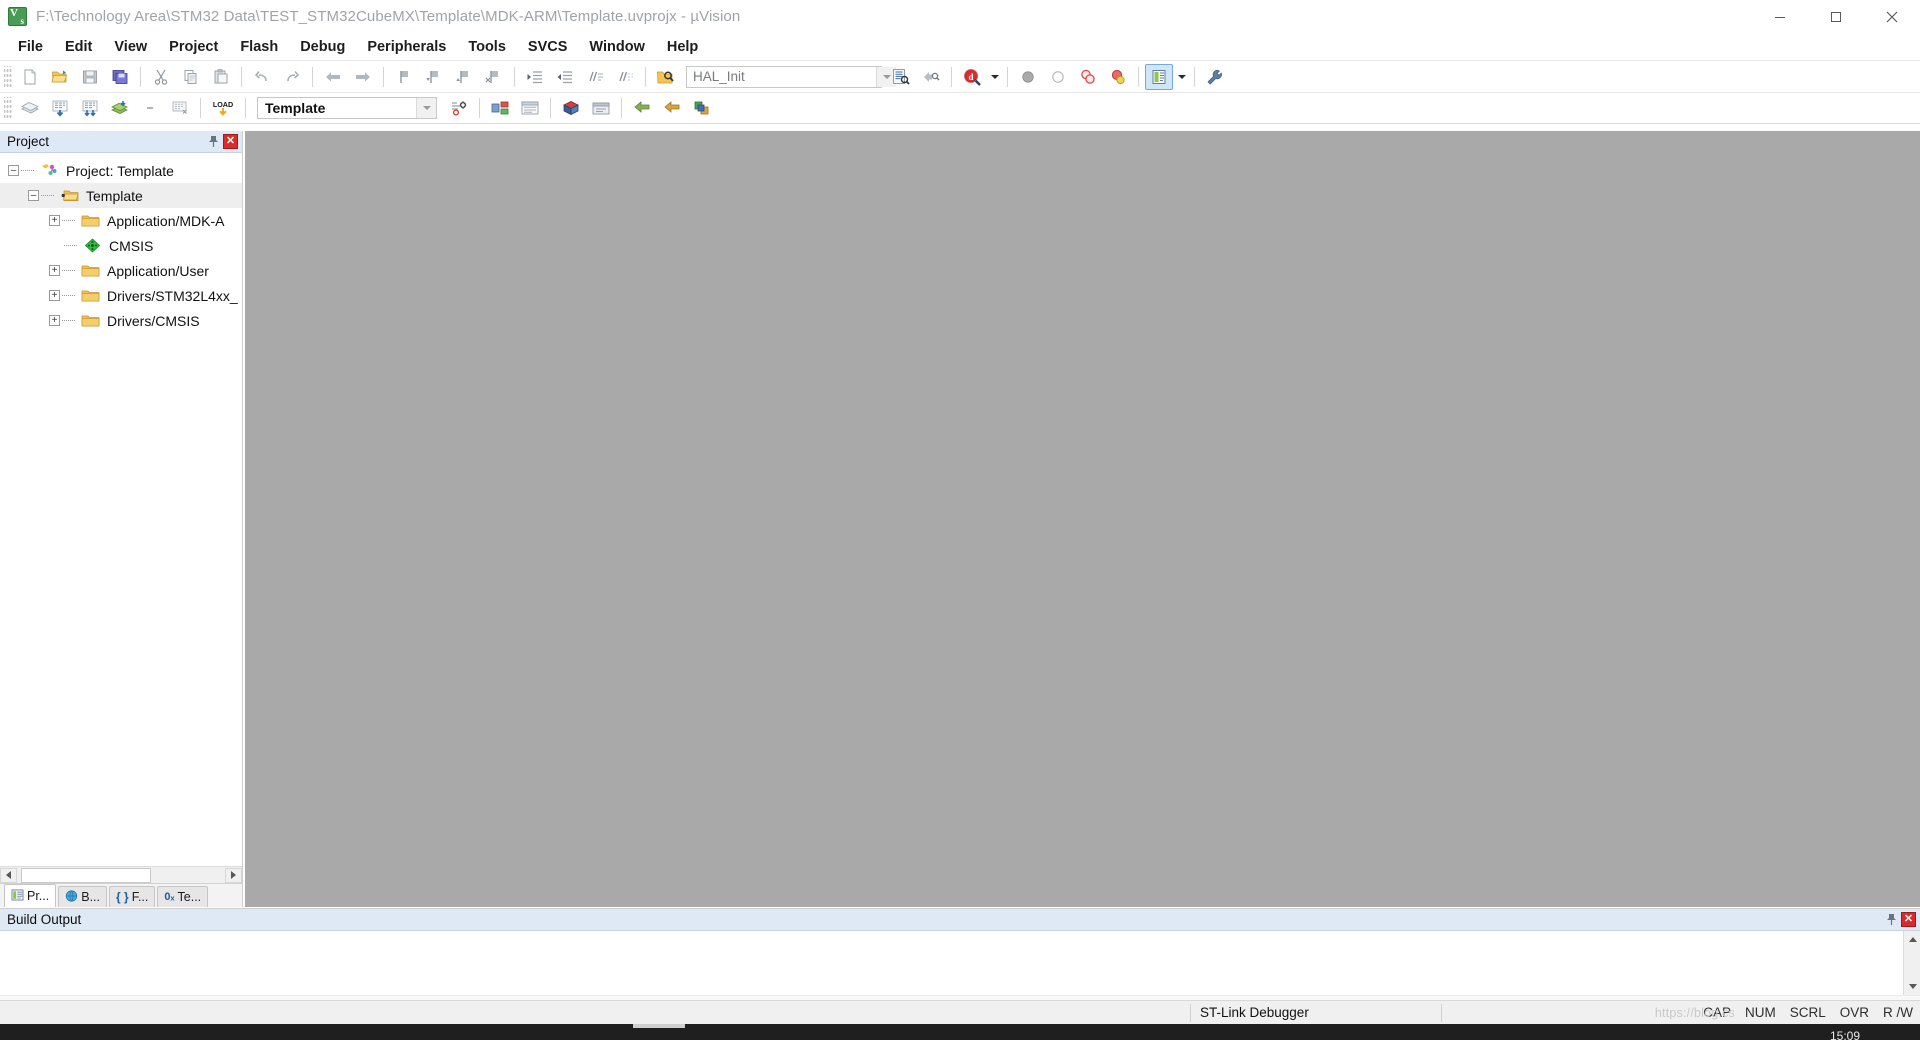 Image resolution: width=1920 pixels, height=1043 pixels. What do you see at coordinates (702, 108) in the screenshot?
I see `components-icon` at bounding box center [702, 108].